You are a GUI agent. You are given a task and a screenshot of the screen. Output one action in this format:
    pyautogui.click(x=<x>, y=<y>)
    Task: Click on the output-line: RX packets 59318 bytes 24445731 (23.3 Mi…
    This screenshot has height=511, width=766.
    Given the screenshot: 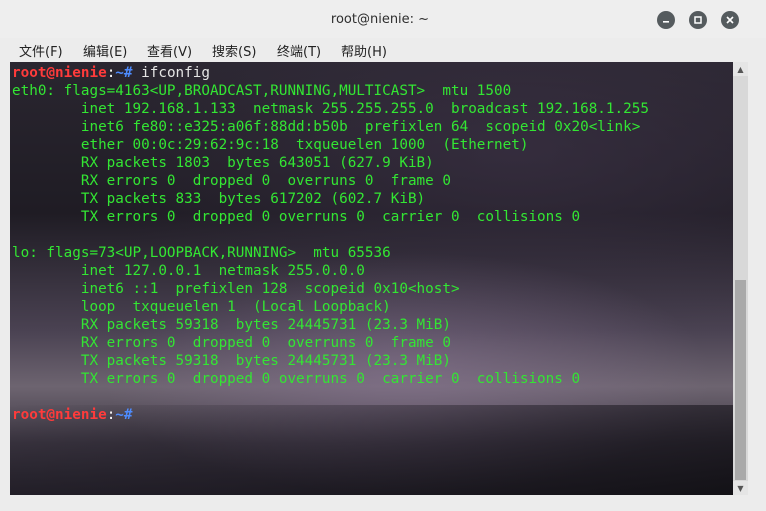 What is the action you would take?
    pyautogui.click(x=231, y=325)
    